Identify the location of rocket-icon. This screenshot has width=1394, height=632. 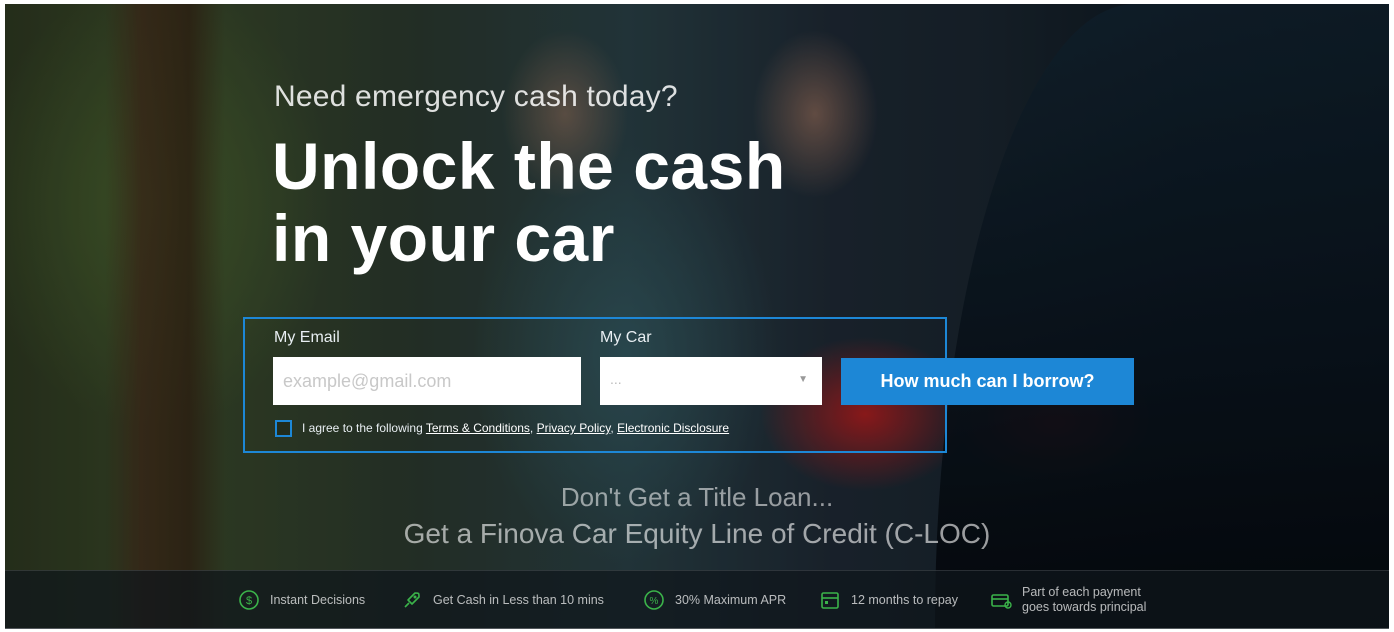
(412, 600).